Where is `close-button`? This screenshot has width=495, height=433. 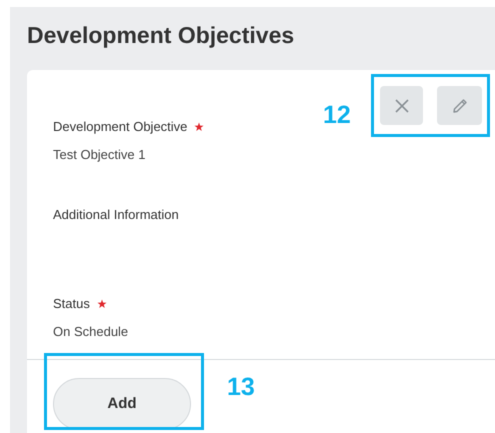
close-button is located at coordinates (401, 105).